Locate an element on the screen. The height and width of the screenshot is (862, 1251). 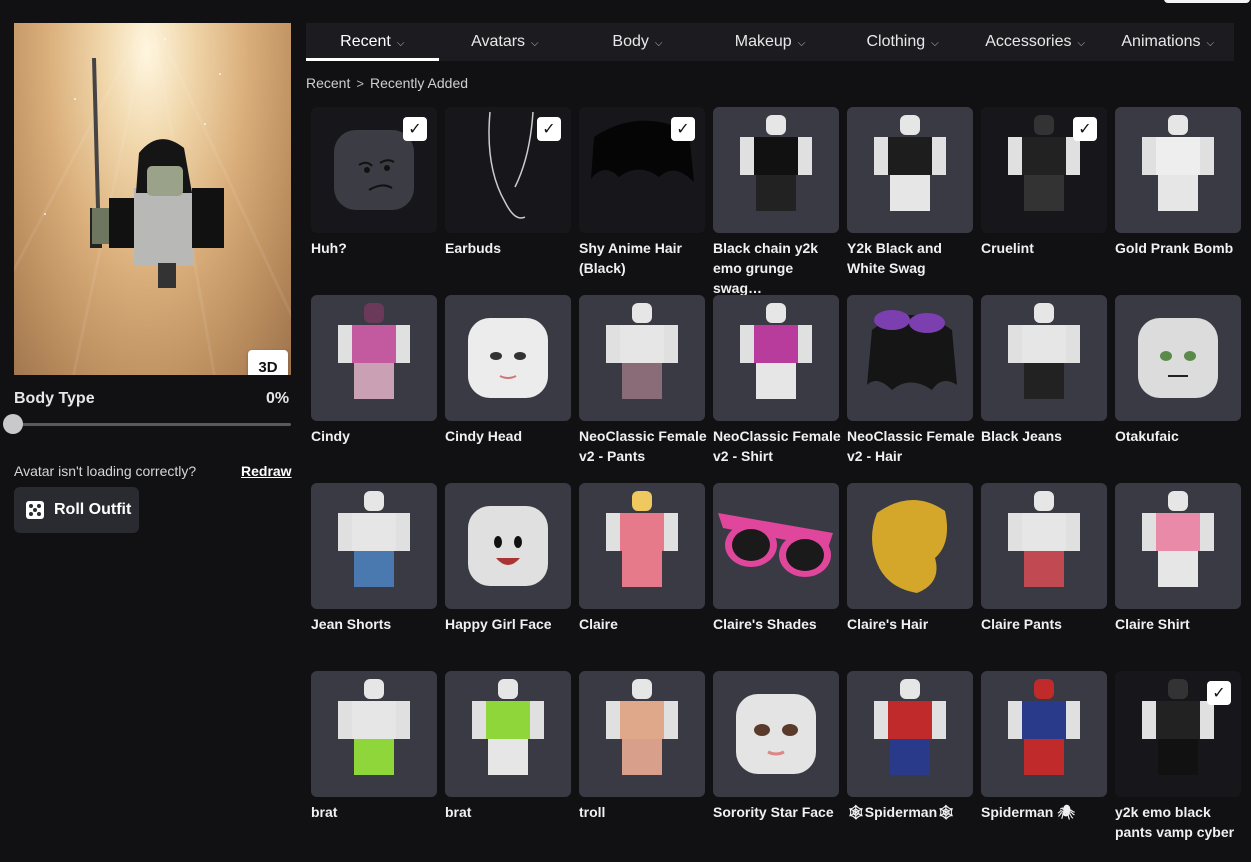
body-type-label: Body Type is located at coordinates (54, 398).